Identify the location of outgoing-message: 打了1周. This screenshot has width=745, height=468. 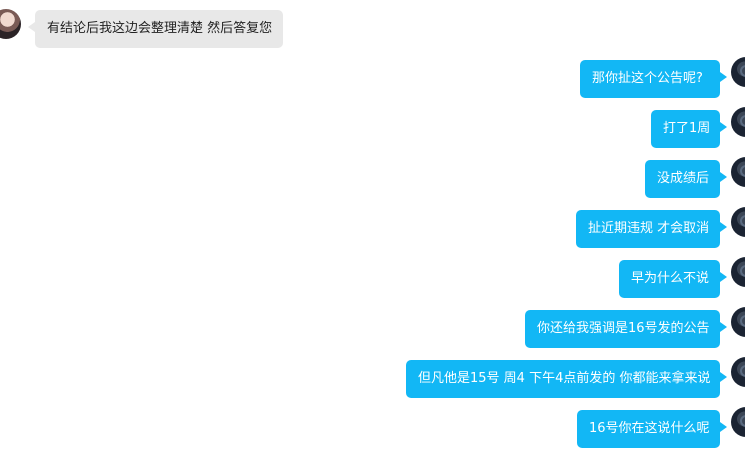
(689, 129).